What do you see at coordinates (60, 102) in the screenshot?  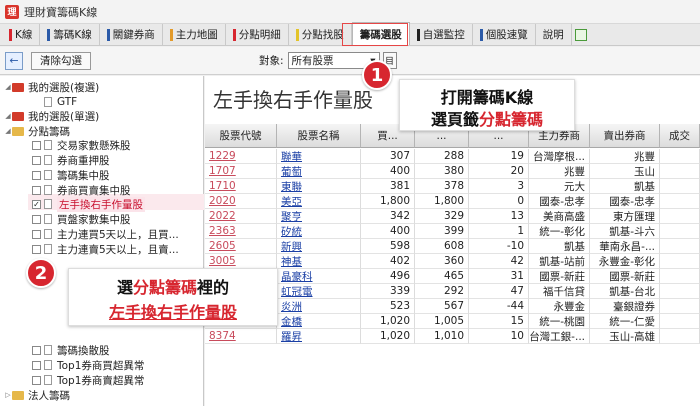 I see `tree-item-gtf: GTF` at bounding box center [60, 102].